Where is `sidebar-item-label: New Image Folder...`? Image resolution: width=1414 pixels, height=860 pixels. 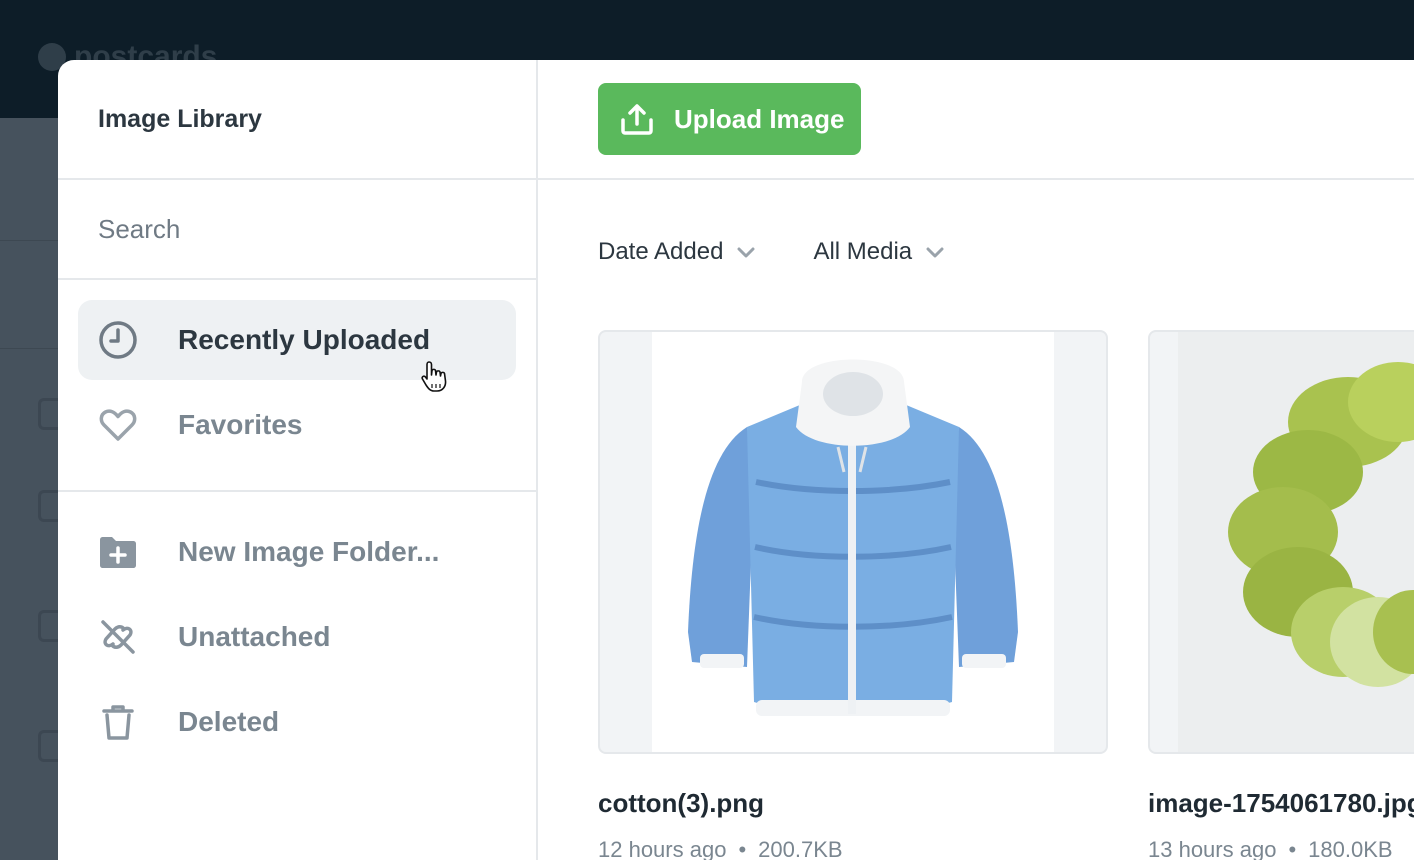 sidebar-item-label: New Image Folder... is located at coordinates (309, 551).